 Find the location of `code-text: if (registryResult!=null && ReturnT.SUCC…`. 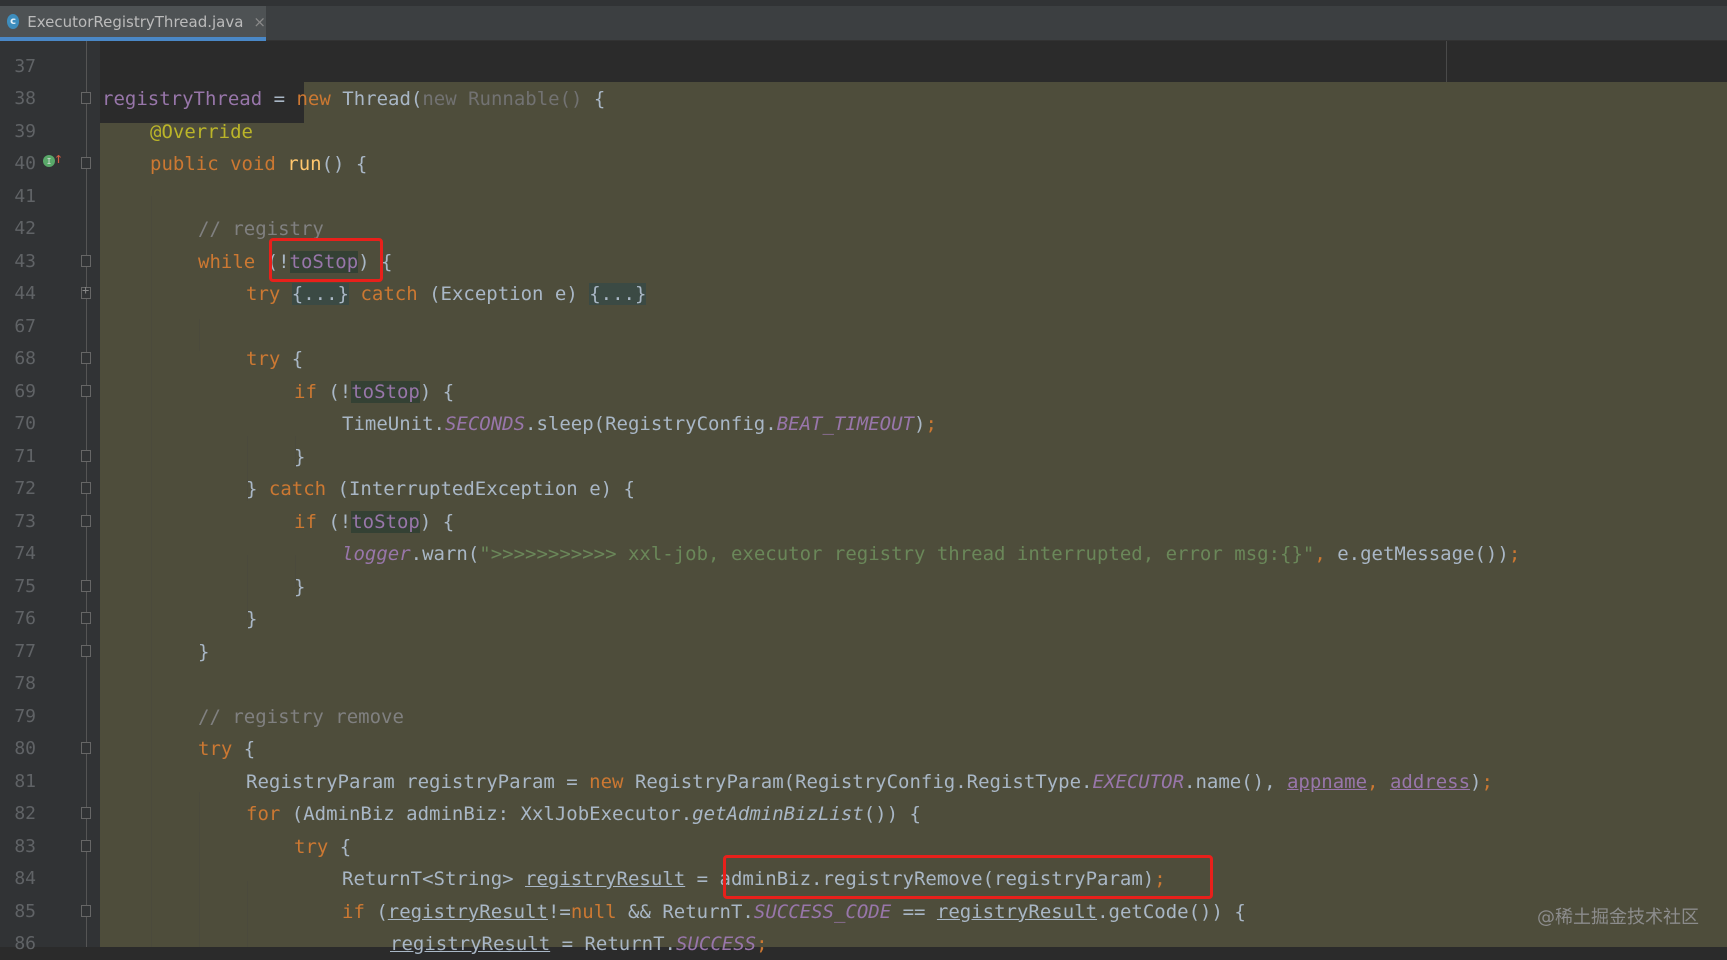

code-text: if (registryResult!=null && ReturnT.SUCC… is located at coordinates (794, 911).